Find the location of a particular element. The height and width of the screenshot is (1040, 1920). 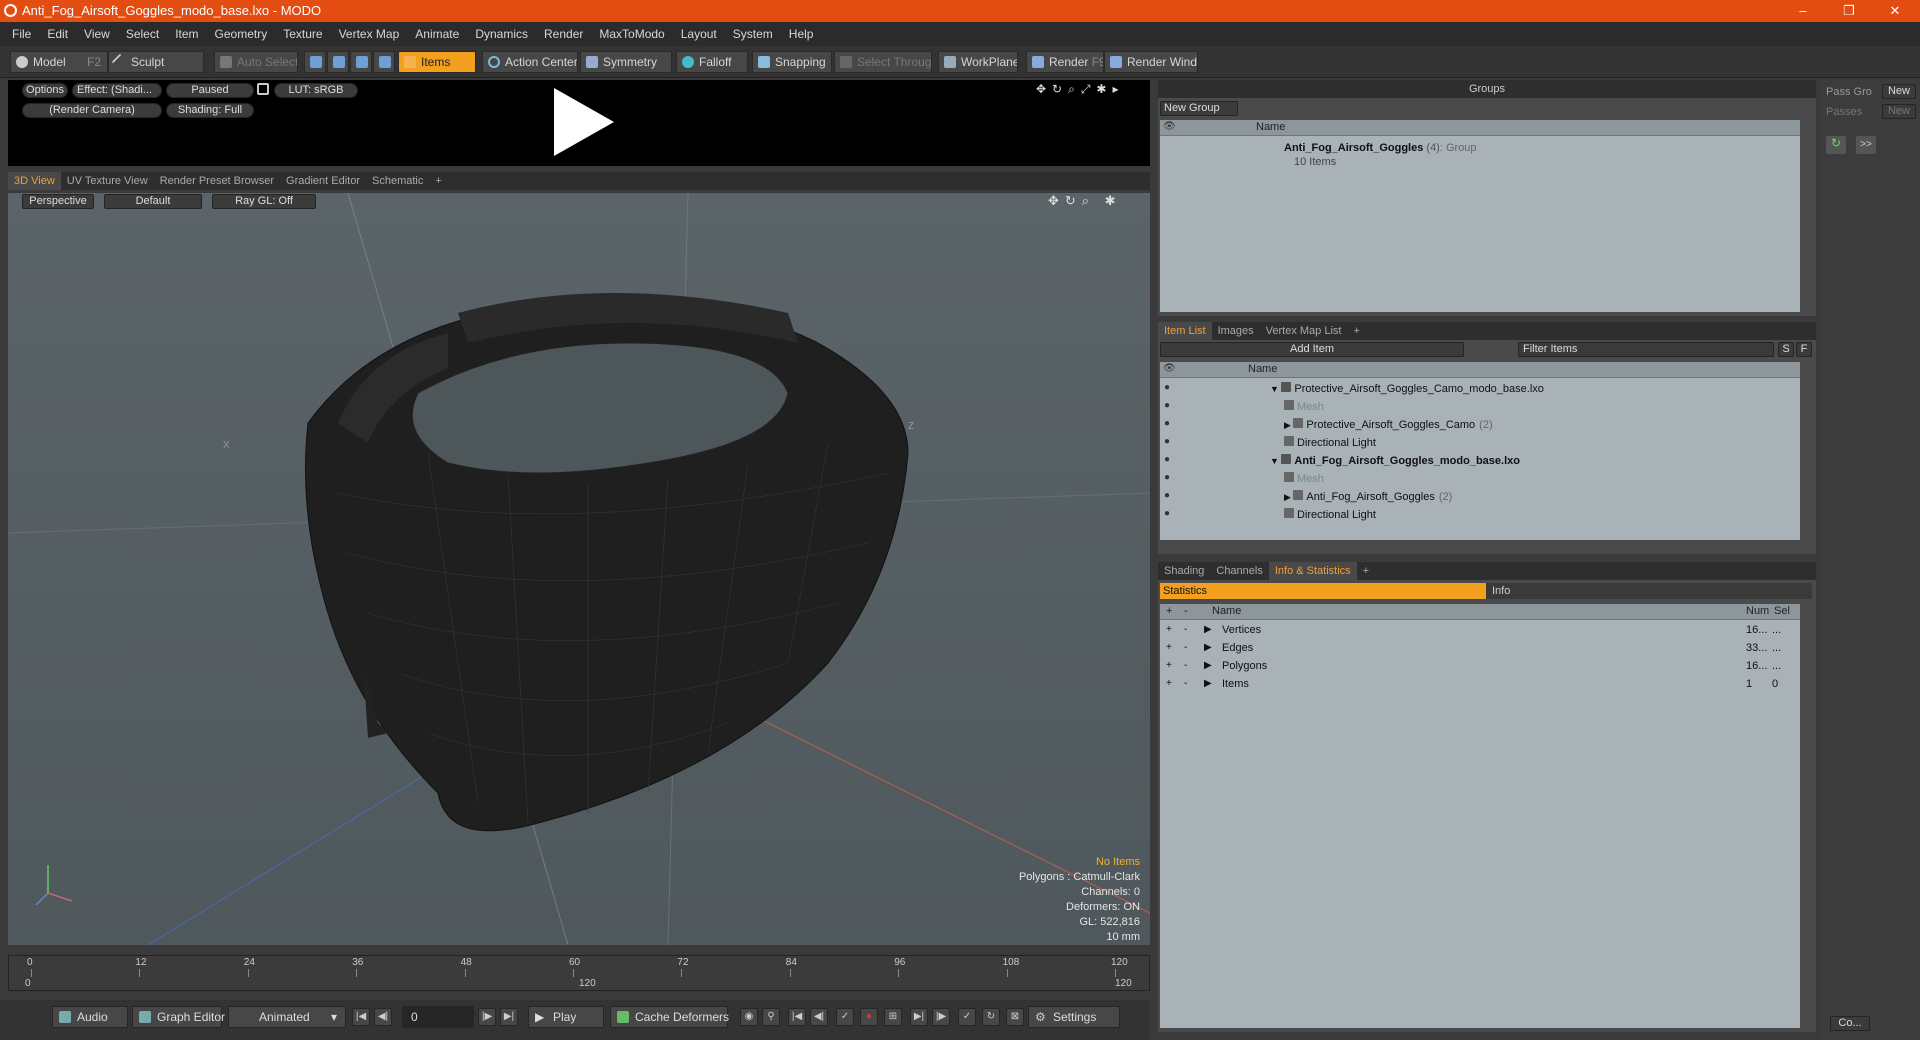

render-camera-dropdown: (Render Camera) is located at coordinates (92, 110).